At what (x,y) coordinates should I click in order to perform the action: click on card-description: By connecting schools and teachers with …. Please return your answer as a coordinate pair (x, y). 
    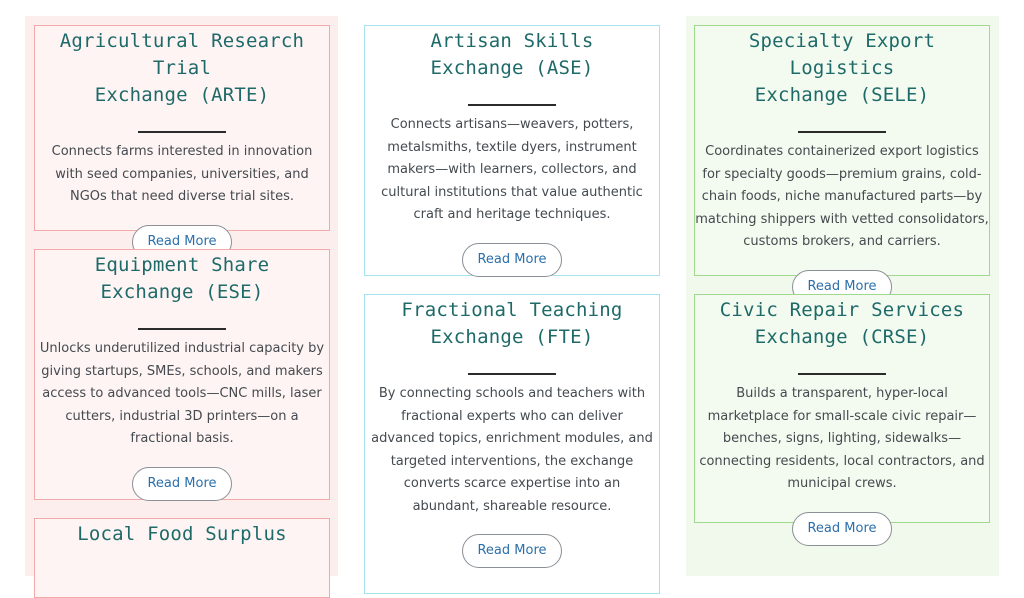
    Looking at the image, I should click on (512, 450).